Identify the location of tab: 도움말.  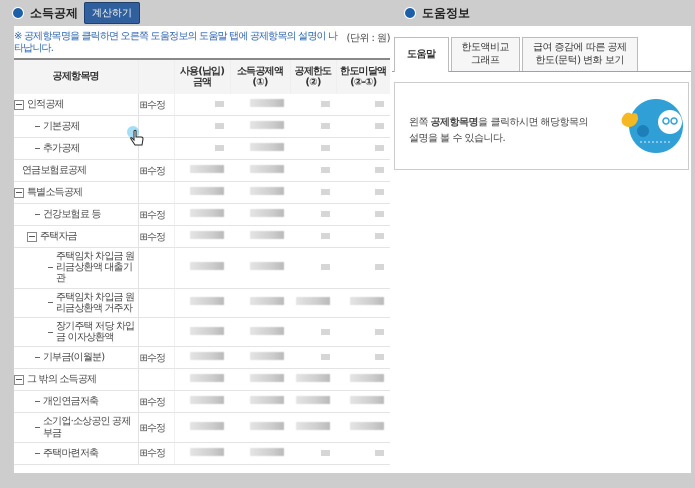
(421, 54).